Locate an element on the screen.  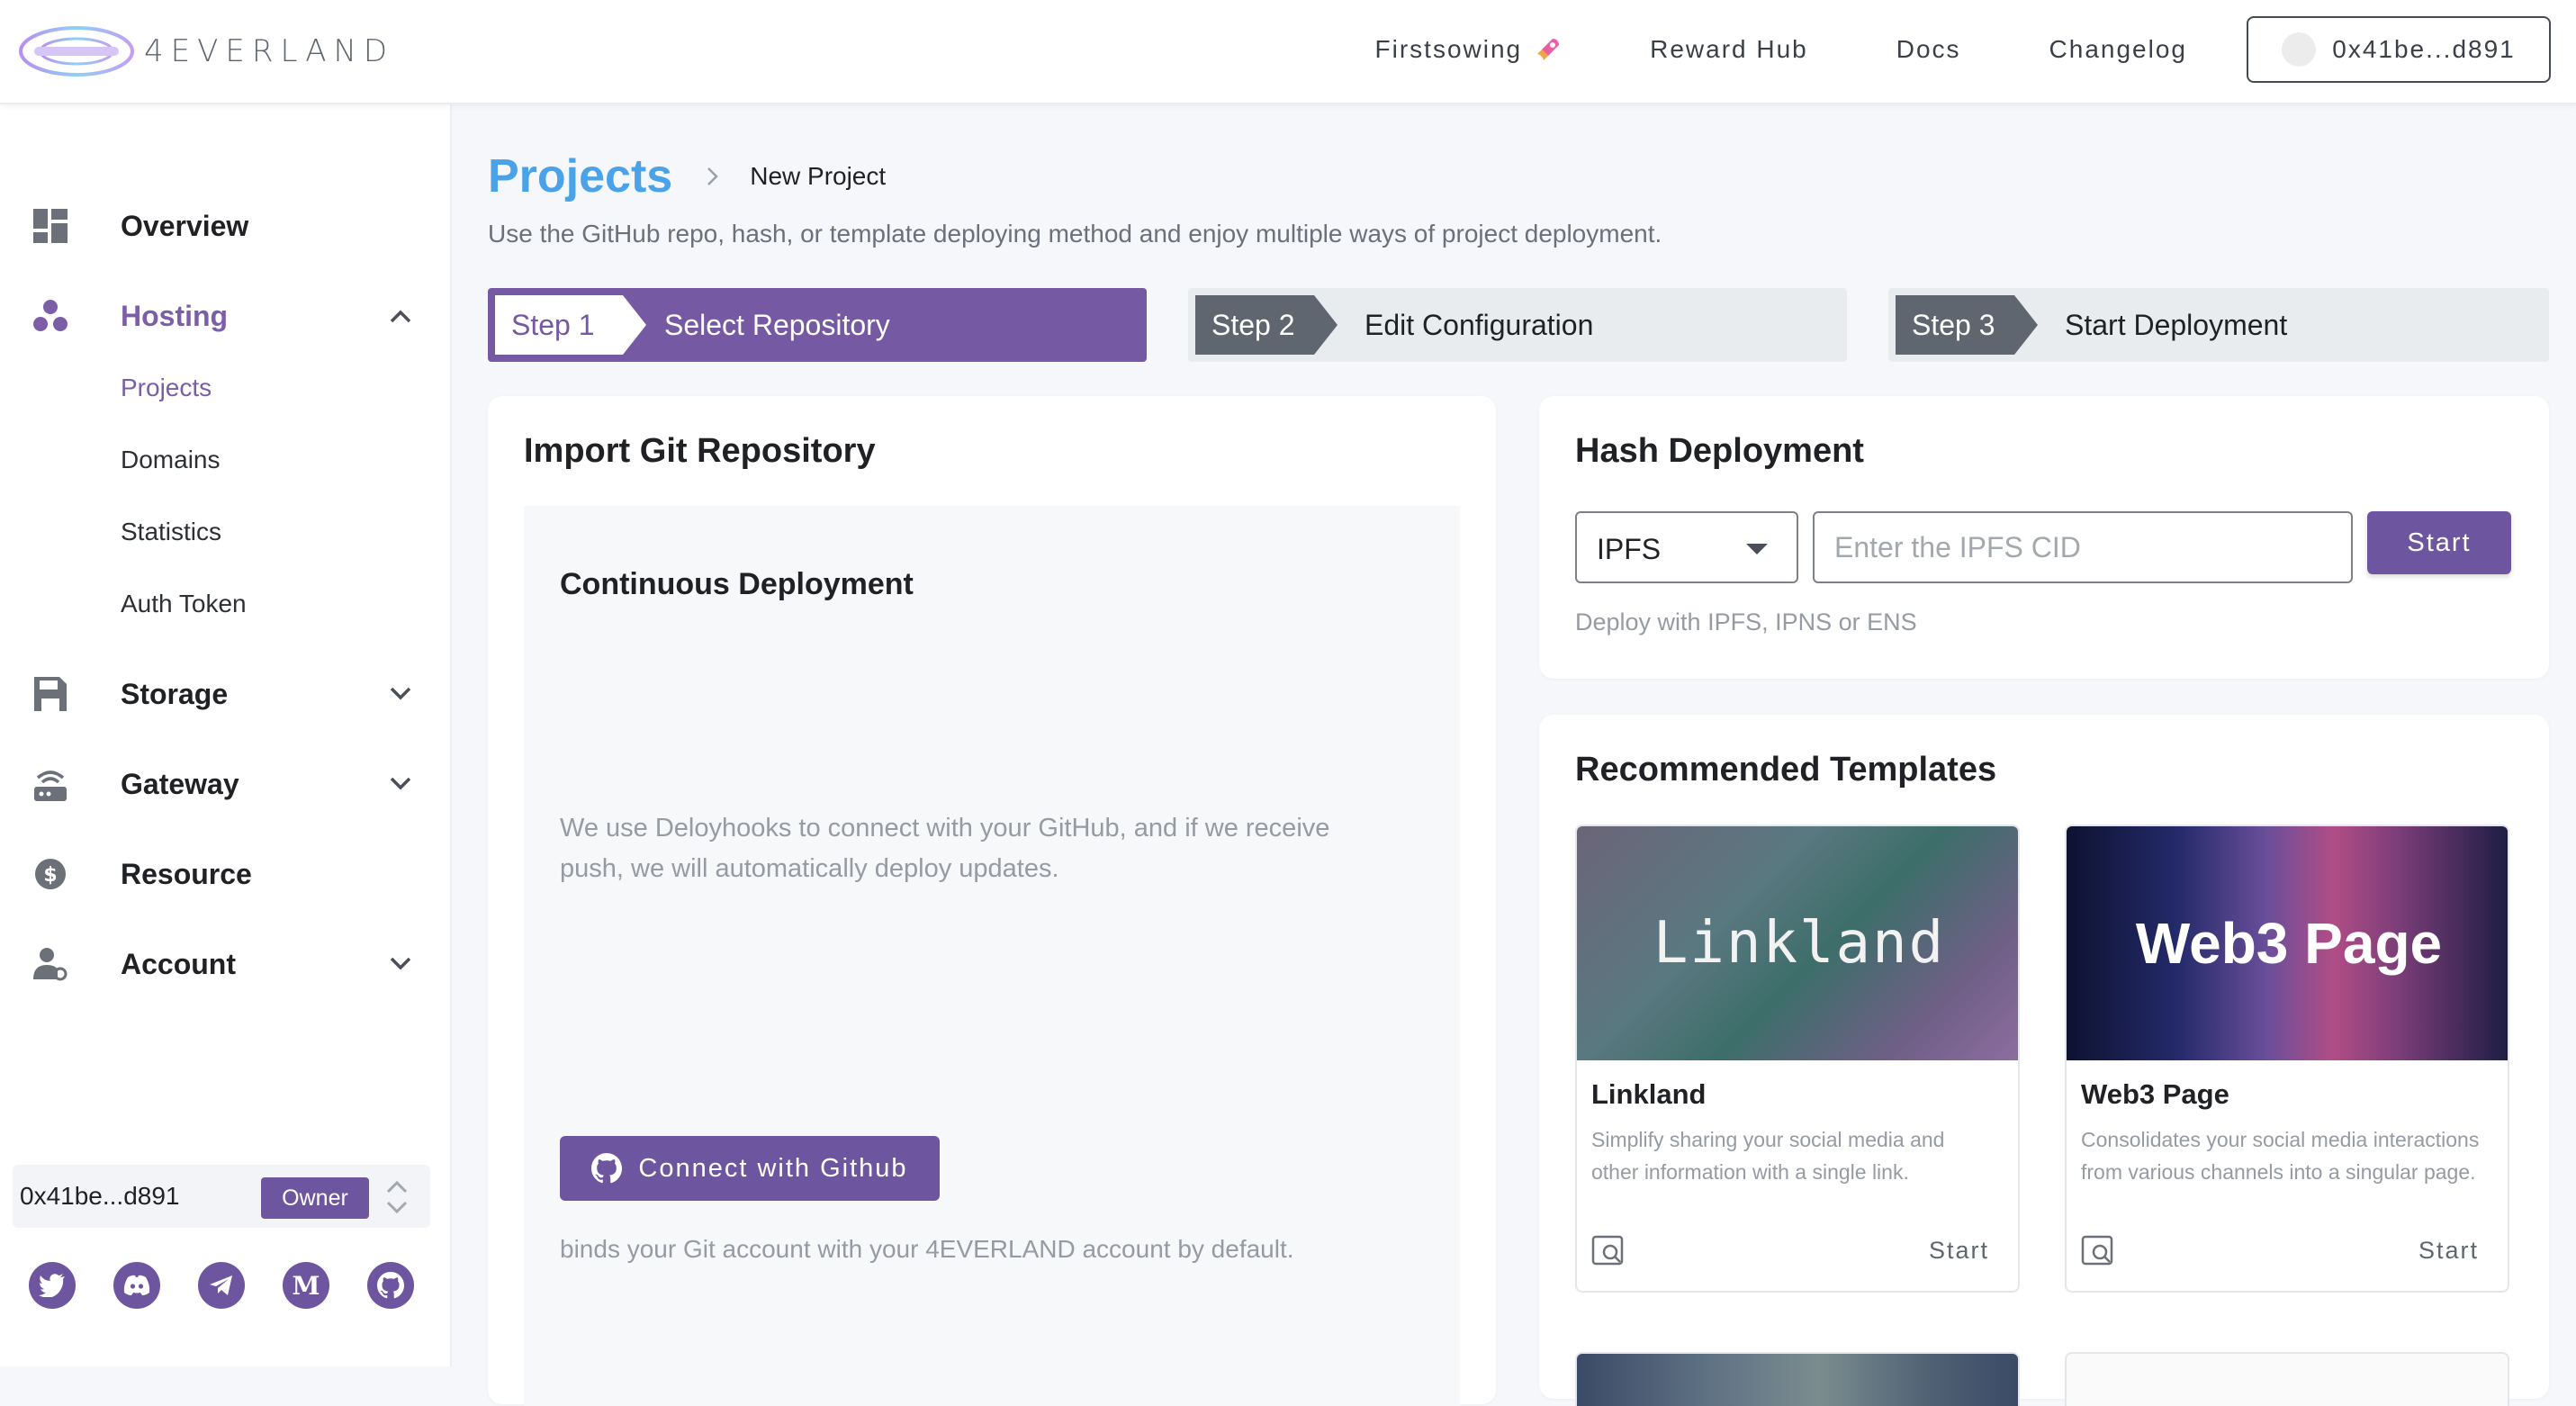
connect-github-button: Connect with Github is located at coordinates (750, 1168).